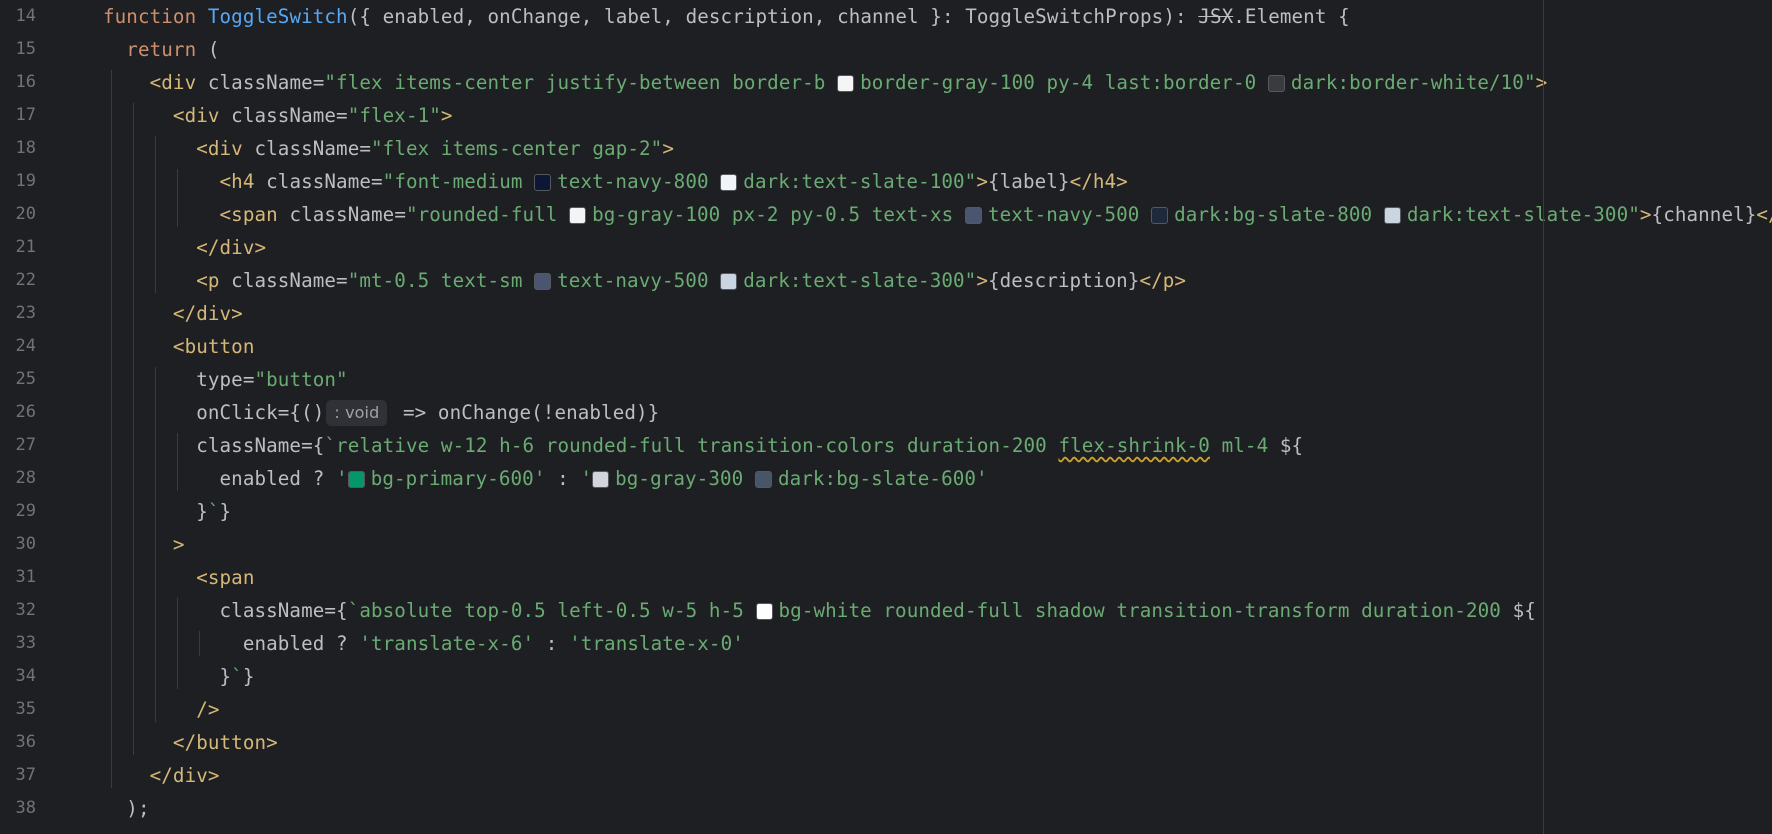  What do you see at coordinates (301, 412) in the screenshot?
I see `code-token: ={()` at bounding box center [301, 412].